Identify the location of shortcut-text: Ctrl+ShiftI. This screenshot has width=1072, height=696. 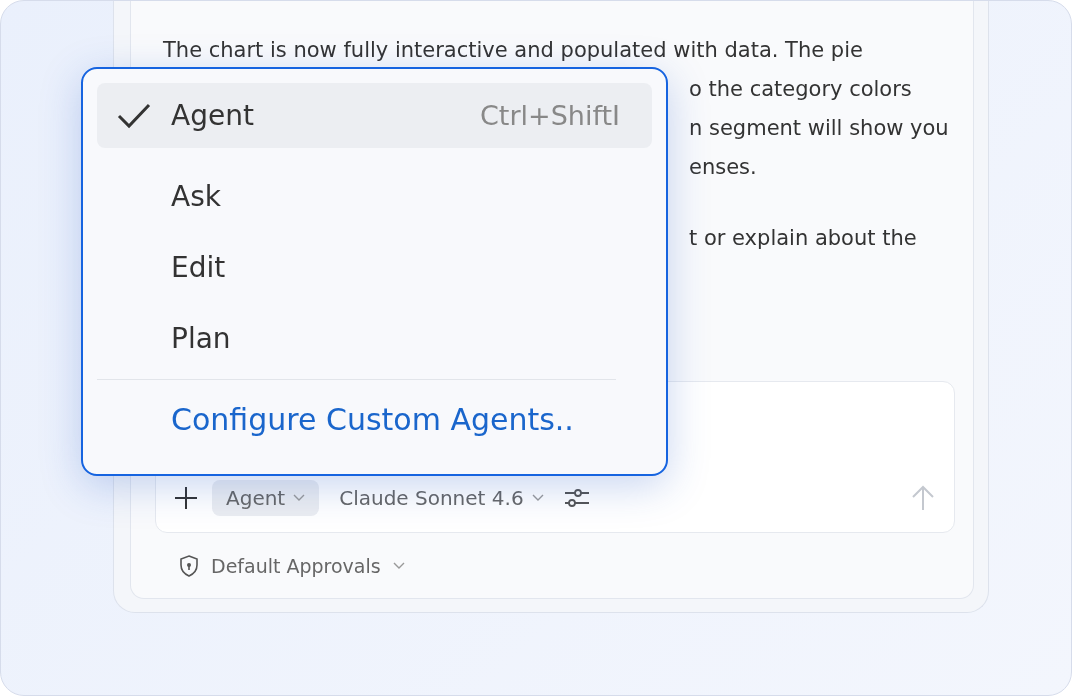
(550, 115).